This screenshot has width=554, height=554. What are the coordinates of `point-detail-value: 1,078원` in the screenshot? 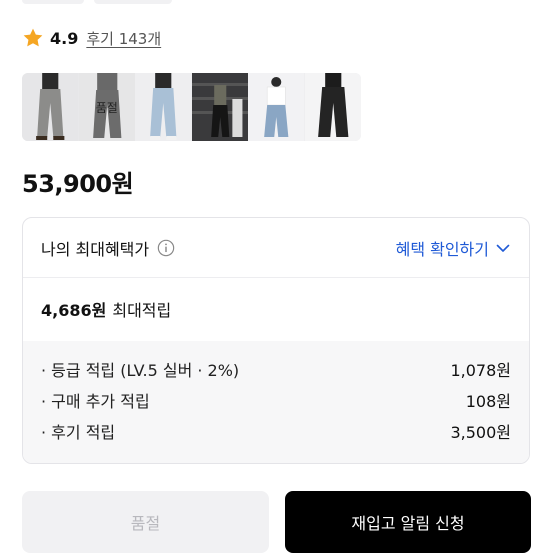 It's located at (480, 370).